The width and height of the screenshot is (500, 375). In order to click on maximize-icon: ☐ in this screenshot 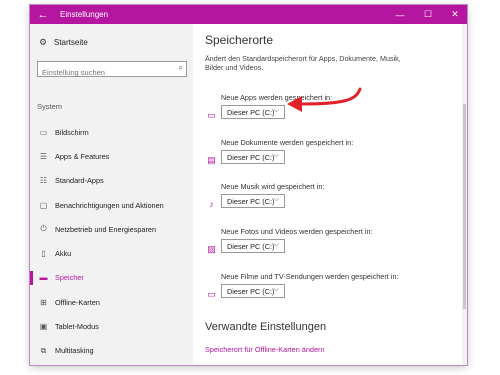, I will do `click(428, 14)`.